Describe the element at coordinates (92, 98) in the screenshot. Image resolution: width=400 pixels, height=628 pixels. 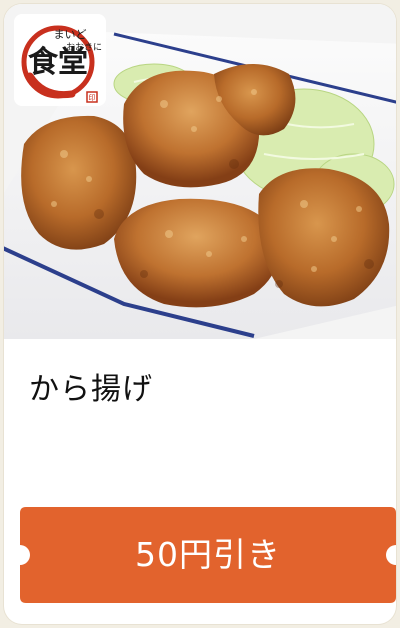
I see `svg-text: 印` at that location.